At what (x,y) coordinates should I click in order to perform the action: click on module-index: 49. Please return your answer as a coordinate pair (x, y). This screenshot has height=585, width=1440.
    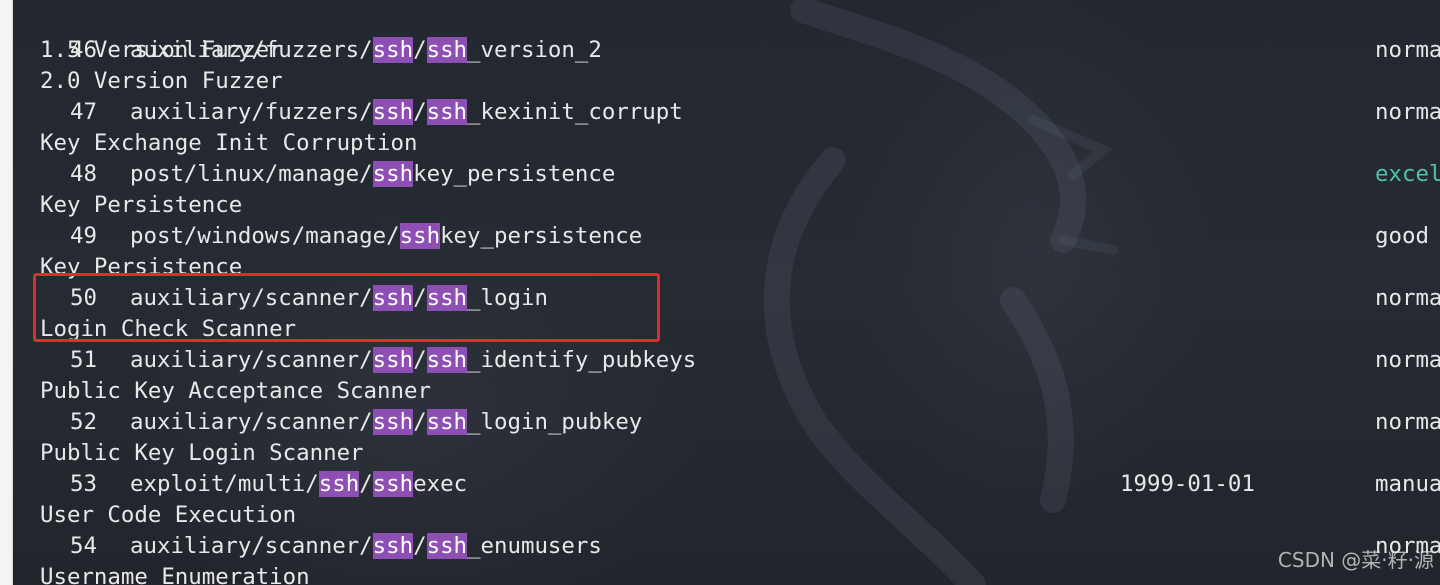
    Looking at the image, I should click on (83, 236).